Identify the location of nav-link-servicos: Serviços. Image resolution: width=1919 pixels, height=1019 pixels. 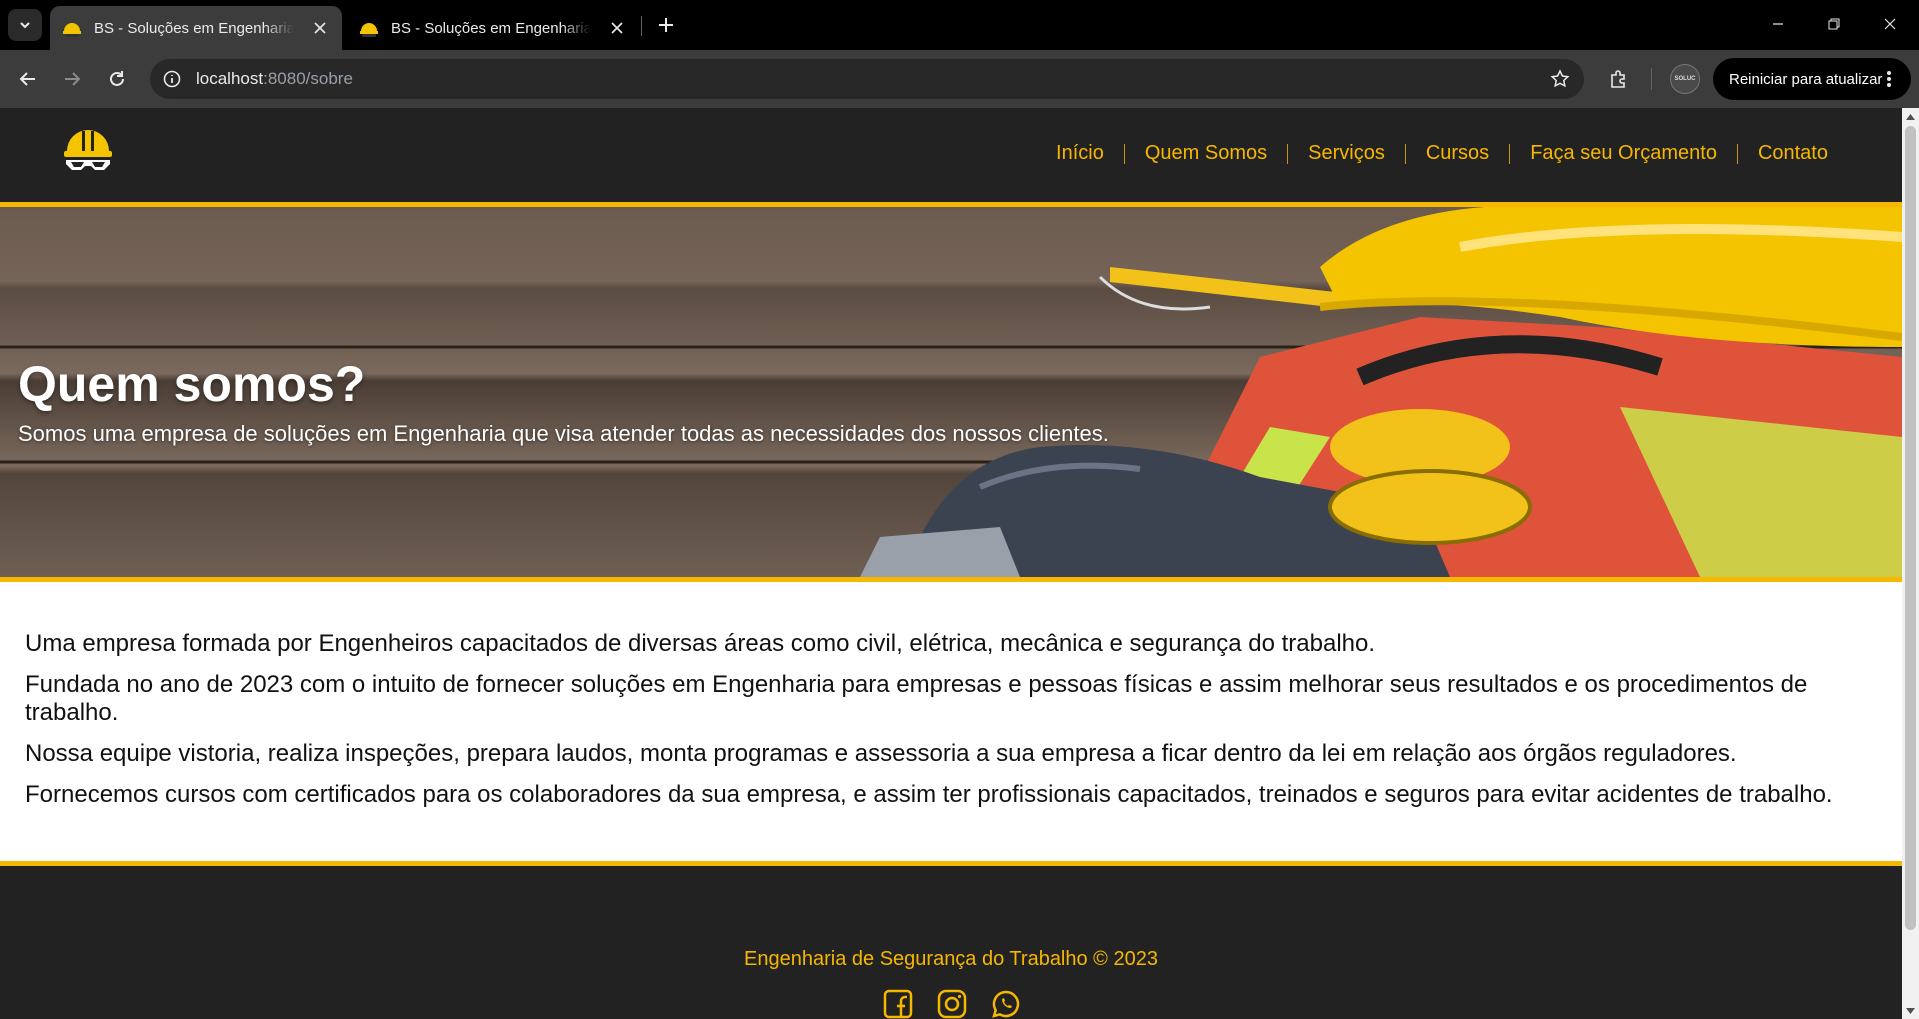
(1346, 153).